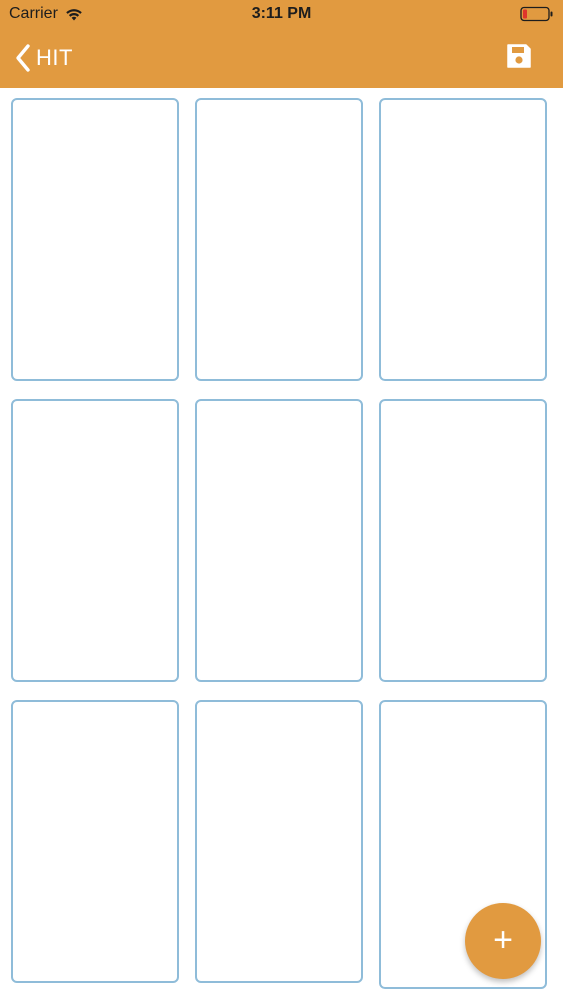 Image resolution: width=563 pixels, height=1000 pixels. I want to click on back-label: HIT, so click(54, 57).